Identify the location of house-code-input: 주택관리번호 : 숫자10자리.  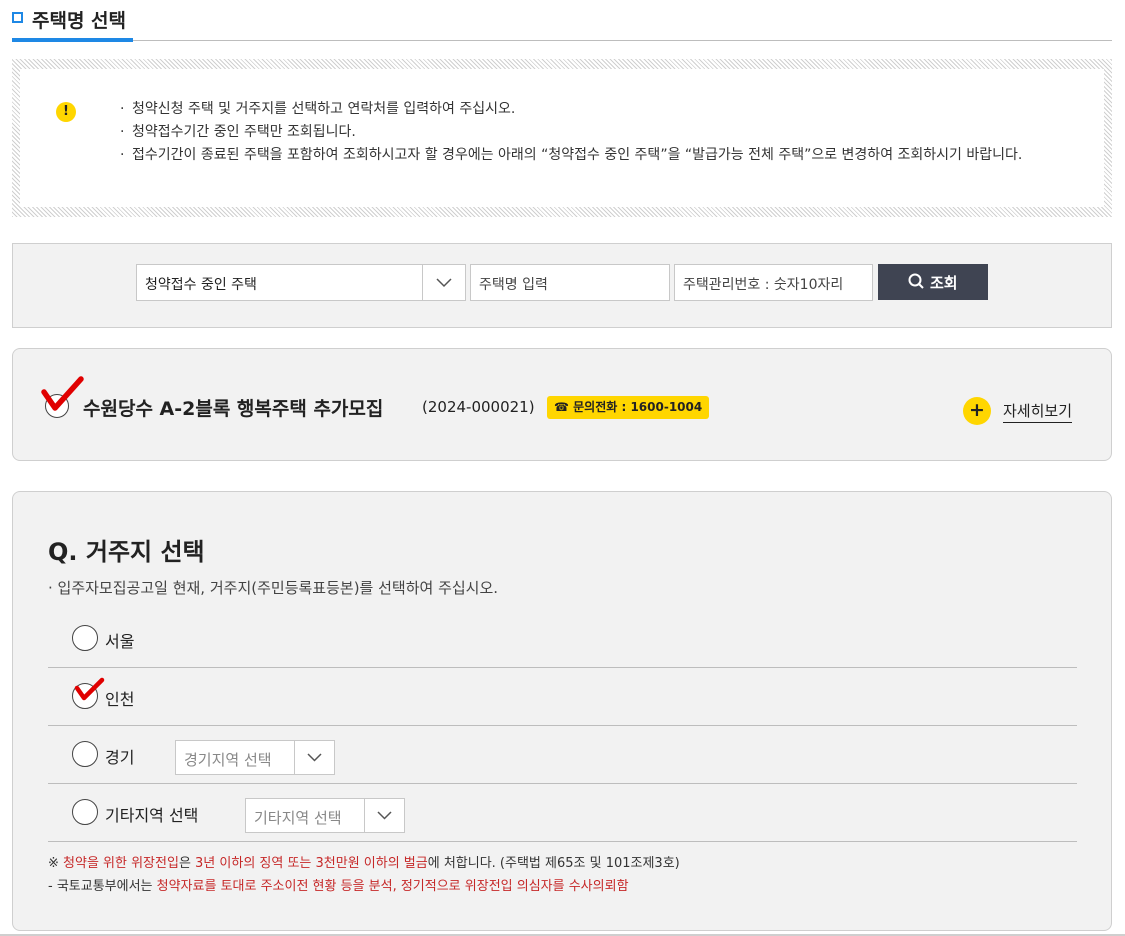
(773, 282).